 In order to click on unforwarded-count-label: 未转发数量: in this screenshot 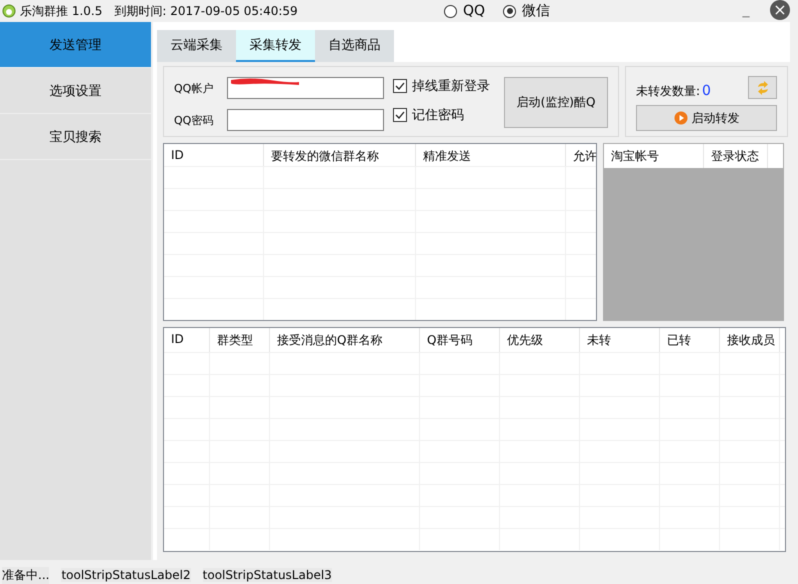, I will do `click(668, 91)`.